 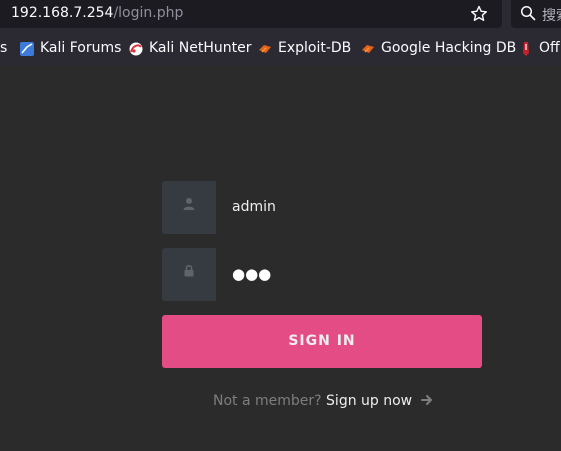 What do you see at coordinates (27, 49) in the screenshot?
I see `kali-forums-icon` at bounding box center [27, 49].